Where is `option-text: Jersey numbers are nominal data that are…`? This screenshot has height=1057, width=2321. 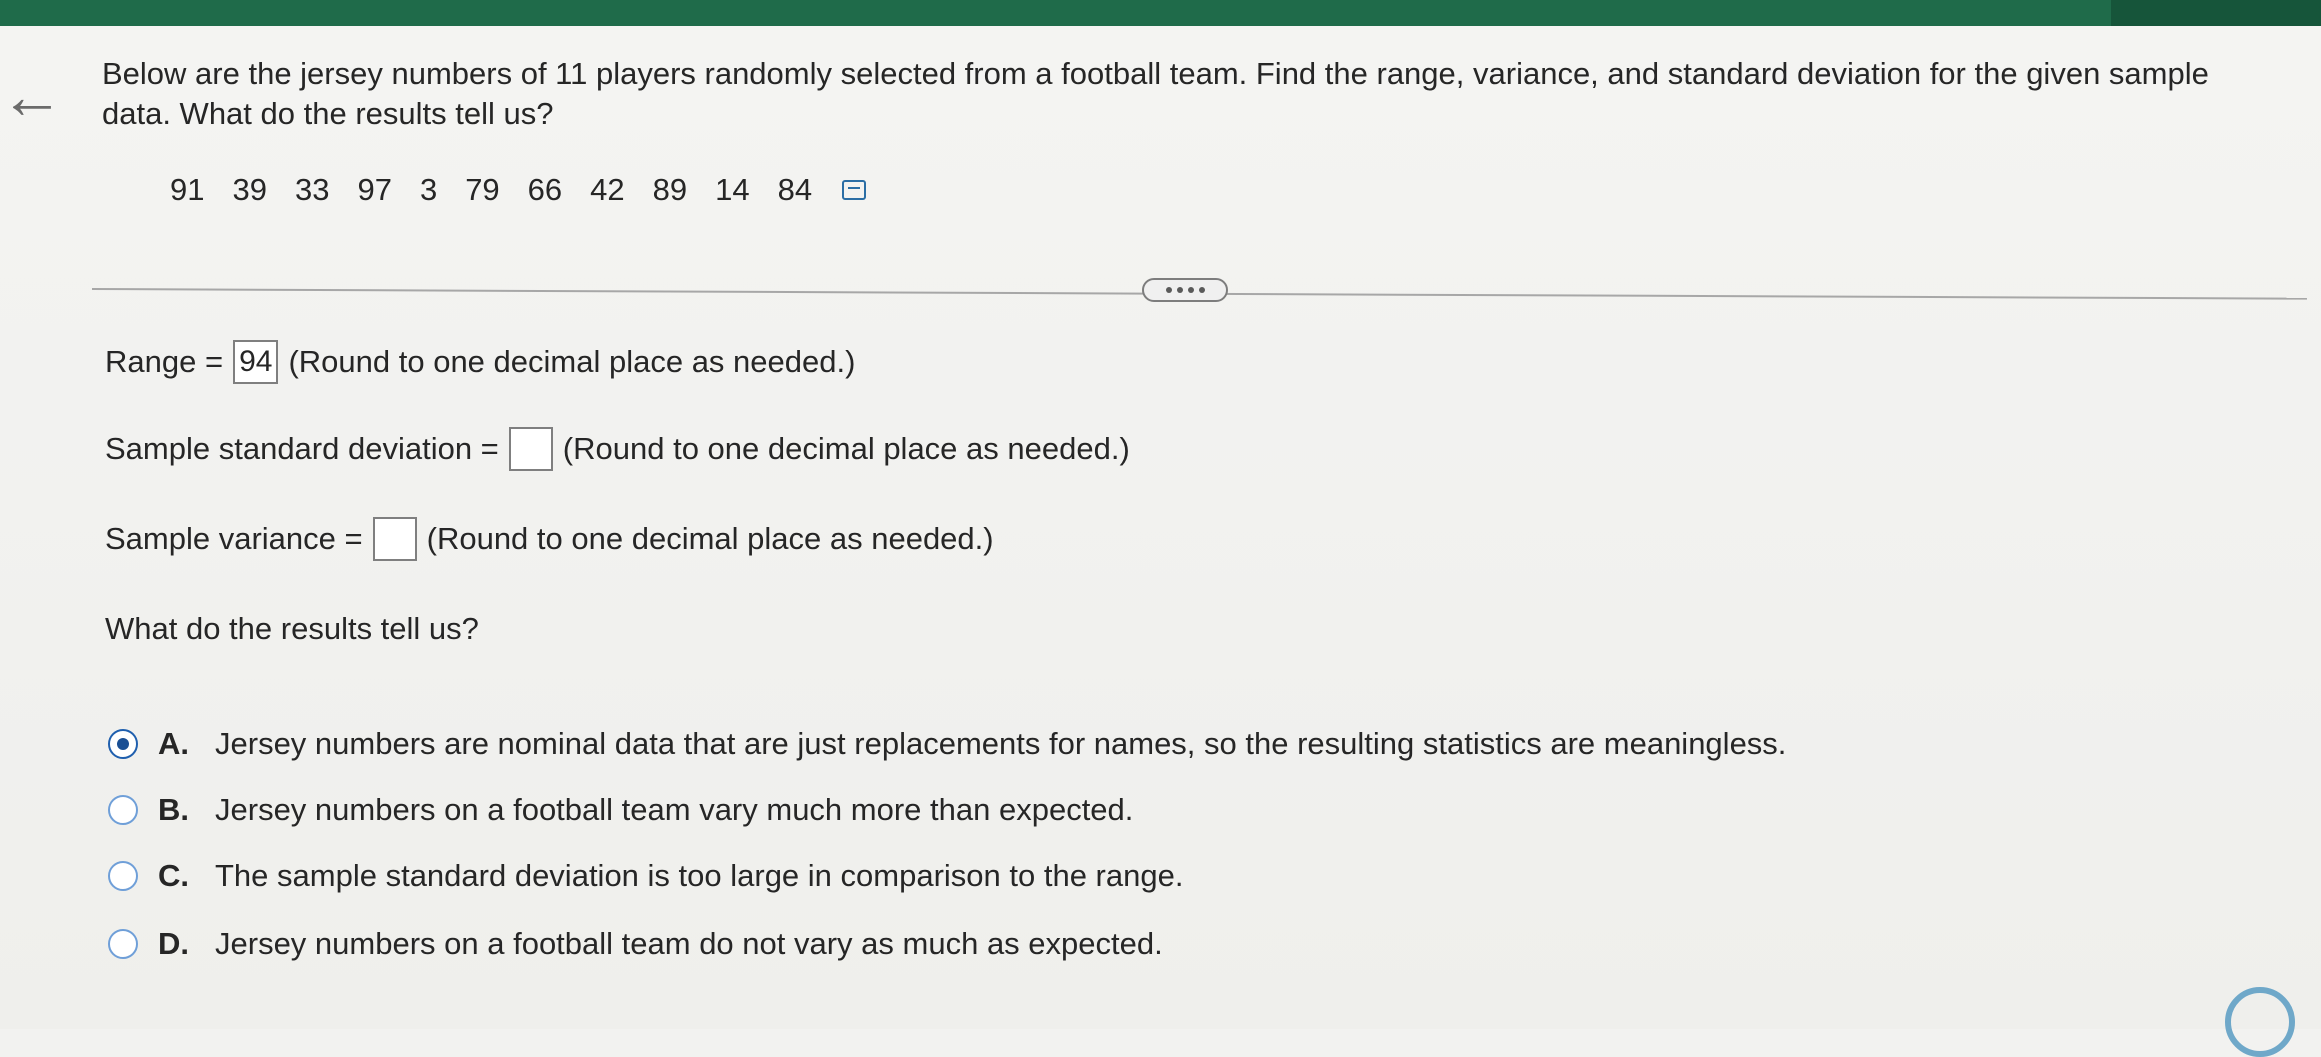 option-text: Jersey numbers are nominal data that are… is located at coordinates (1001, 743).